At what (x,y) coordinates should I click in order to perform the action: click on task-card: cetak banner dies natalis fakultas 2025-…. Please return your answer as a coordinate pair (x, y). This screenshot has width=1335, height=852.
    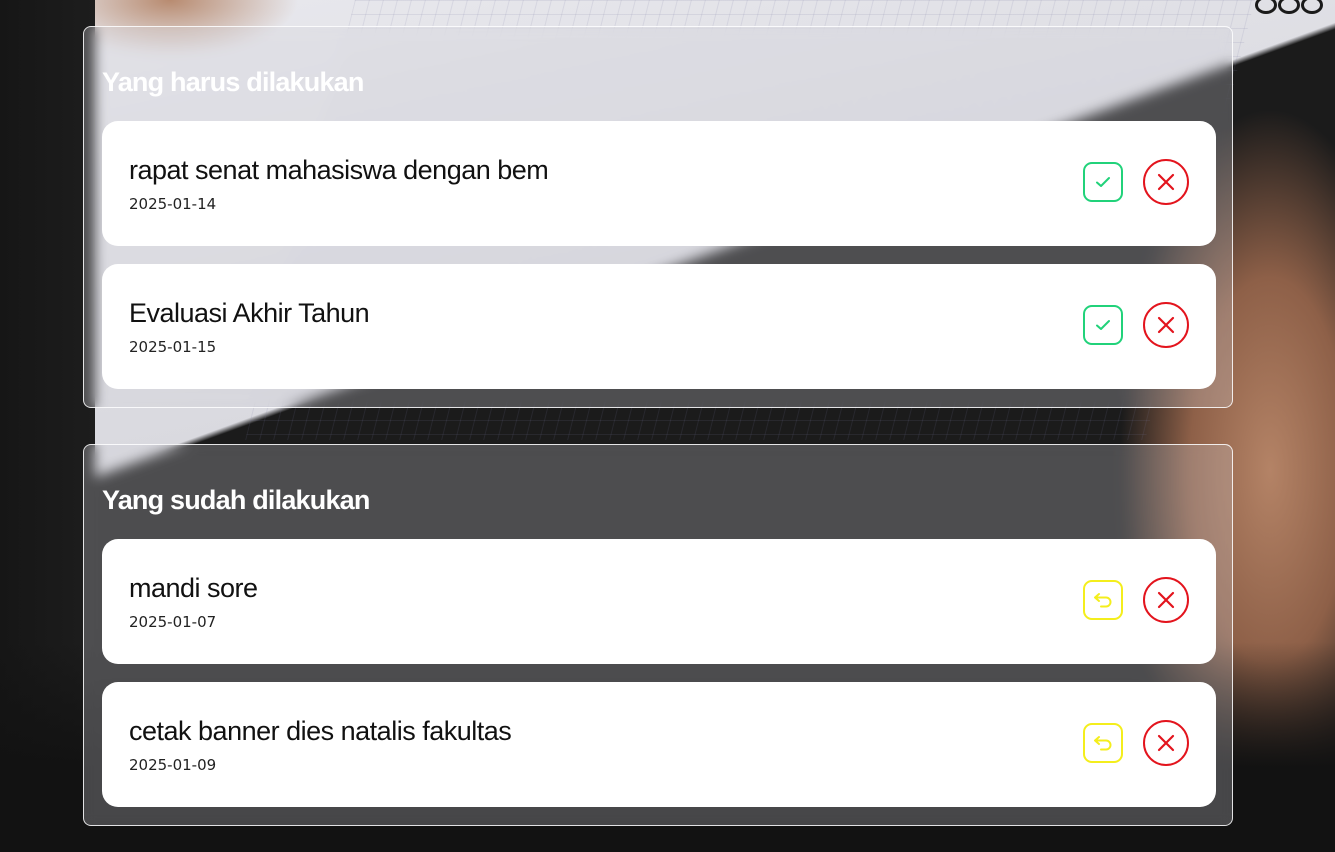
    Looking at the image, I should click on (659, 744).